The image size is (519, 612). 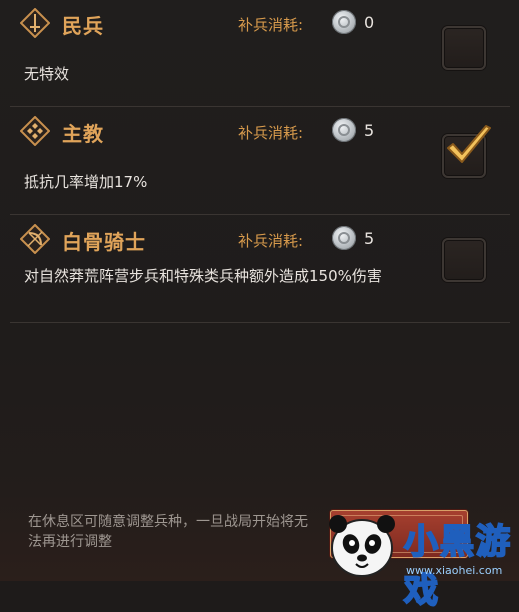 I want to click on select-checkbox-bishop, so click(x=466, y=151).